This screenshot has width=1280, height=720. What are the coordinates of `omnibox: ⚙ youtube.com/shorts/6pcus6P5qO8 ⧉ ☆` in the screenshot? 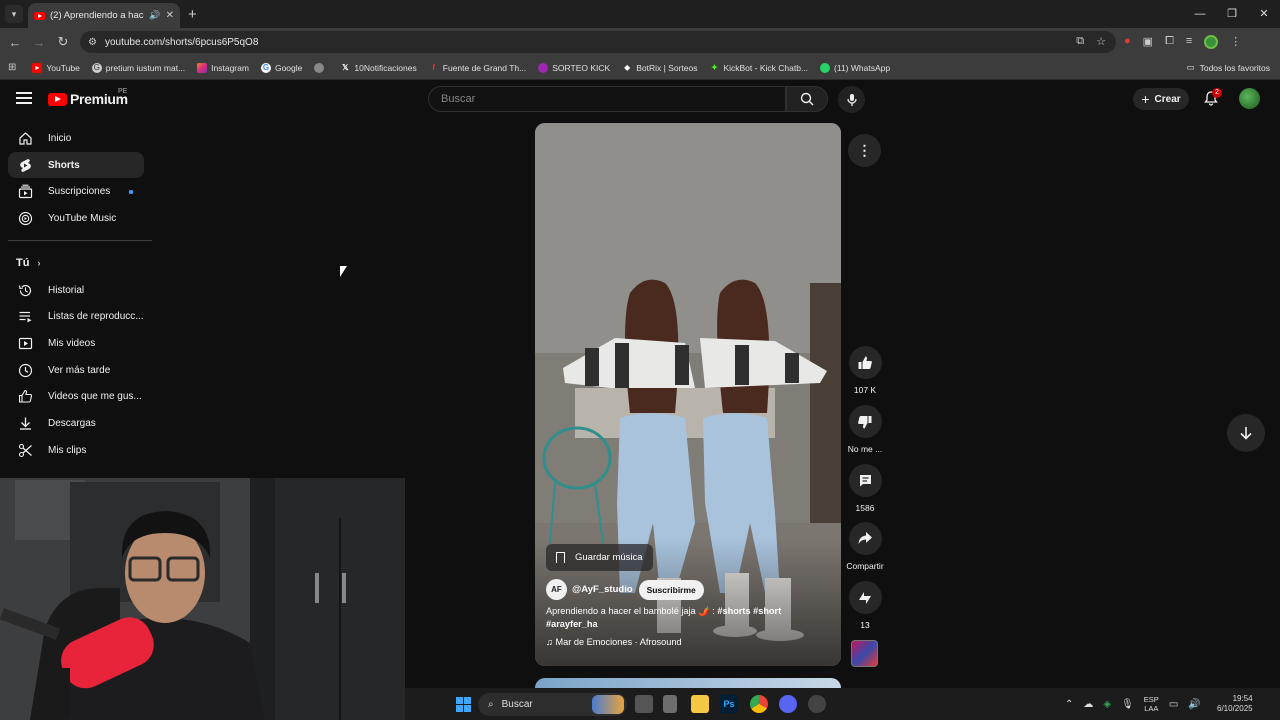 It's located at (598, 42).